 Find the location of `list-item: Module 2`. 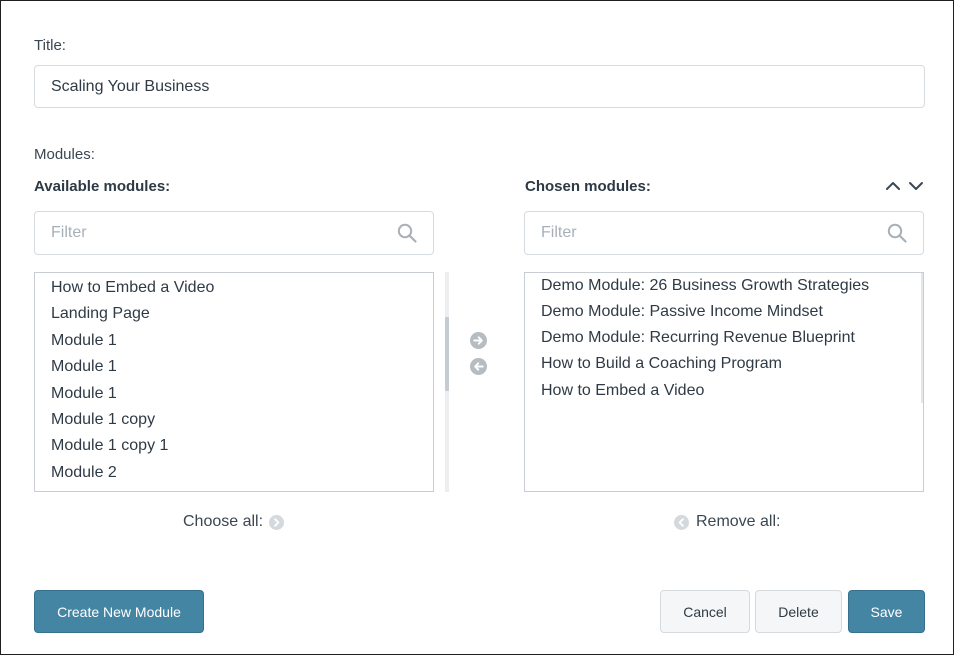

list-item: Module 2 is located at coordinates (84, 473).